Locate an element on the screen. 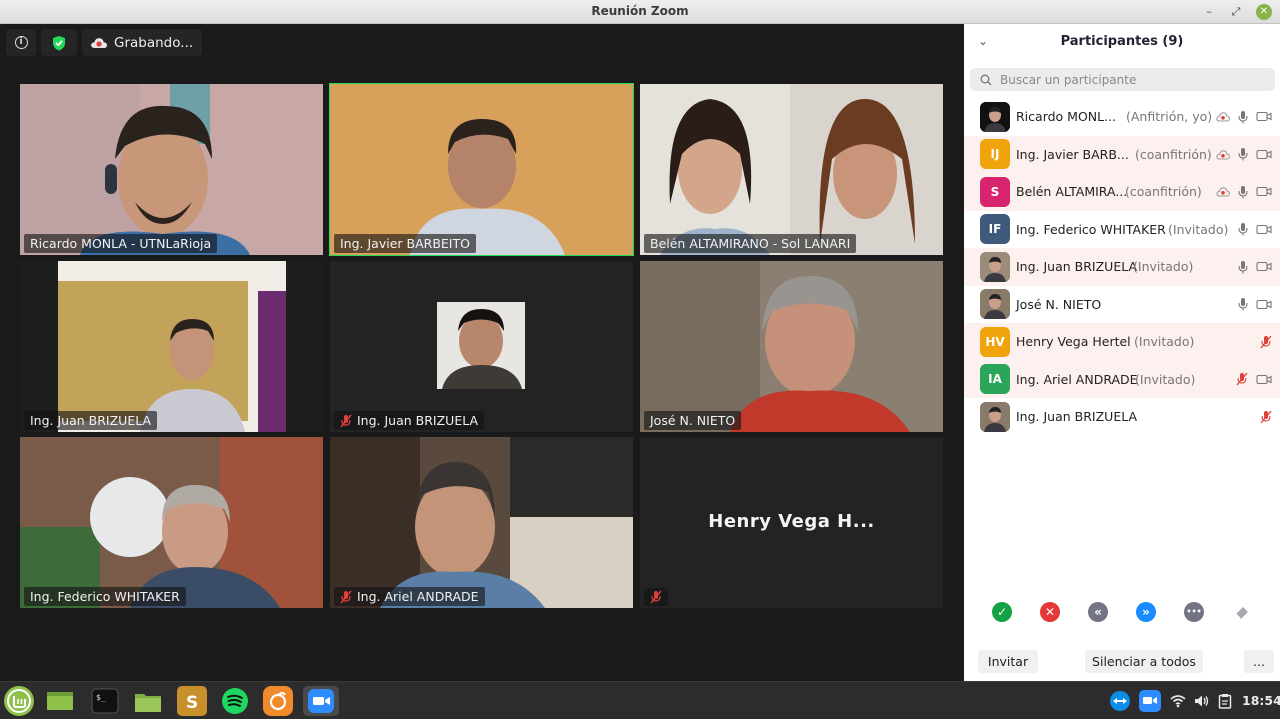 The height and width of the screenshot is (719, 1280). participant-row: Ing. Juan BRIZUELA (Invitado) is located at coordinates (1122, 267).